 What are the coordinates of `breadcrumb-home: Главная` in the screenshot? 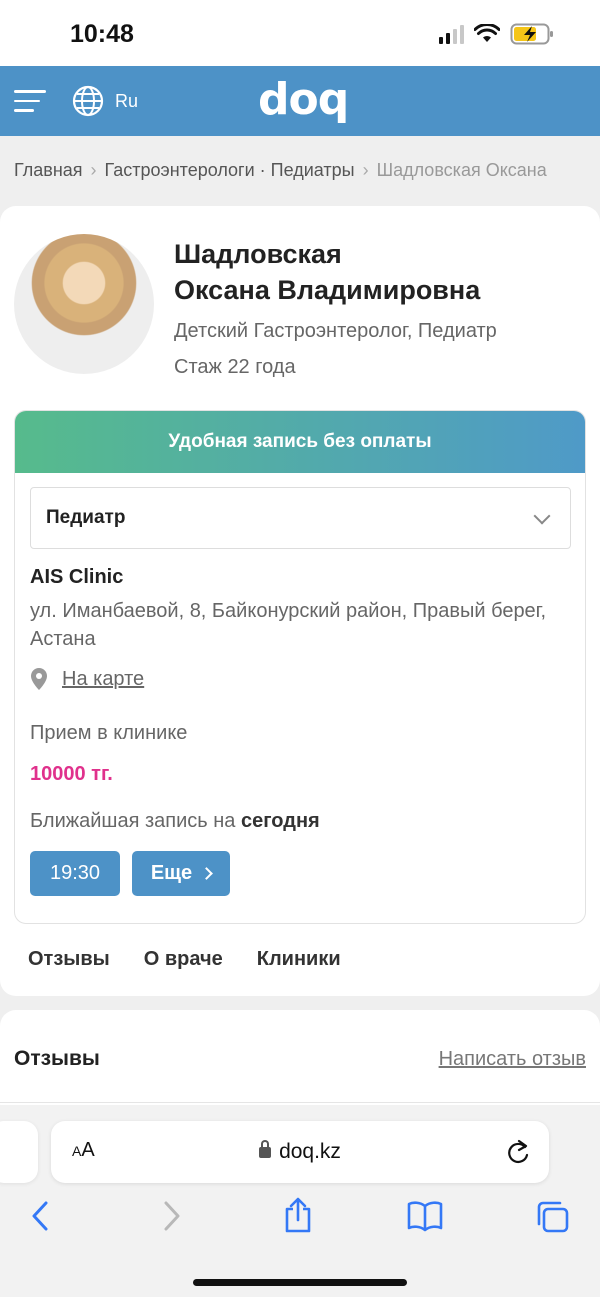 It's located at (48, 170).